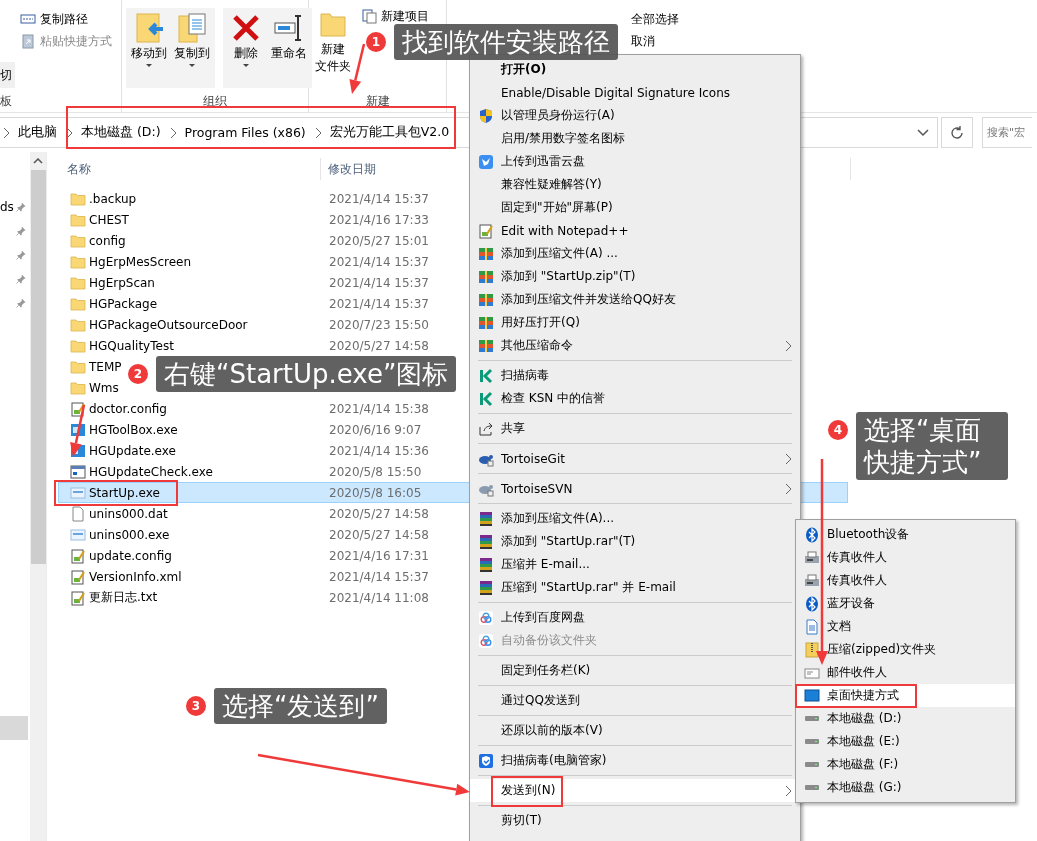 The width and height of the screenshot is (1037, 841). I want to click on file-name: 更新日志.txt, so click(123, 597).